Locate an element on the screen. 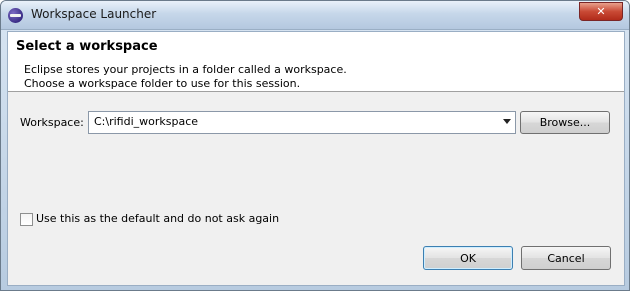 The width and height of the screenshot is (630, 291). title-bar: Workspace Launcher ✕ is located at coordinates (315, 15).